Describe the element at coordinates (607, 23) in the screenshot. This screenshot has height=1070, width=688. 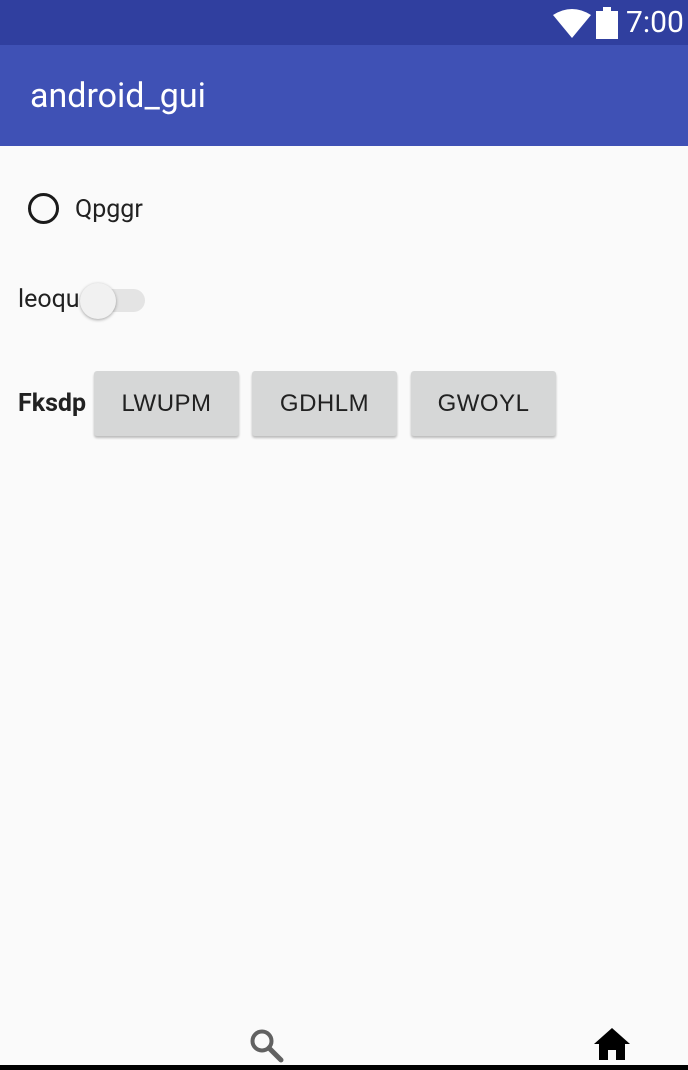
I see `battery-icon` at that location.